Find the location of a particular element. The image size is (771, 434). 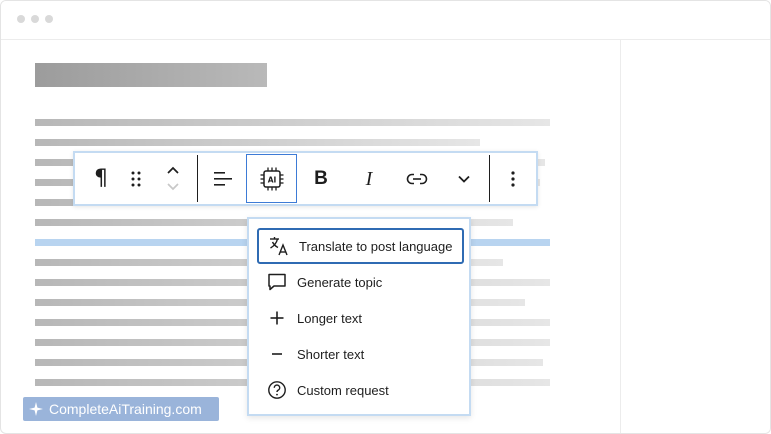

options-button is located at coordinates (513, 178).